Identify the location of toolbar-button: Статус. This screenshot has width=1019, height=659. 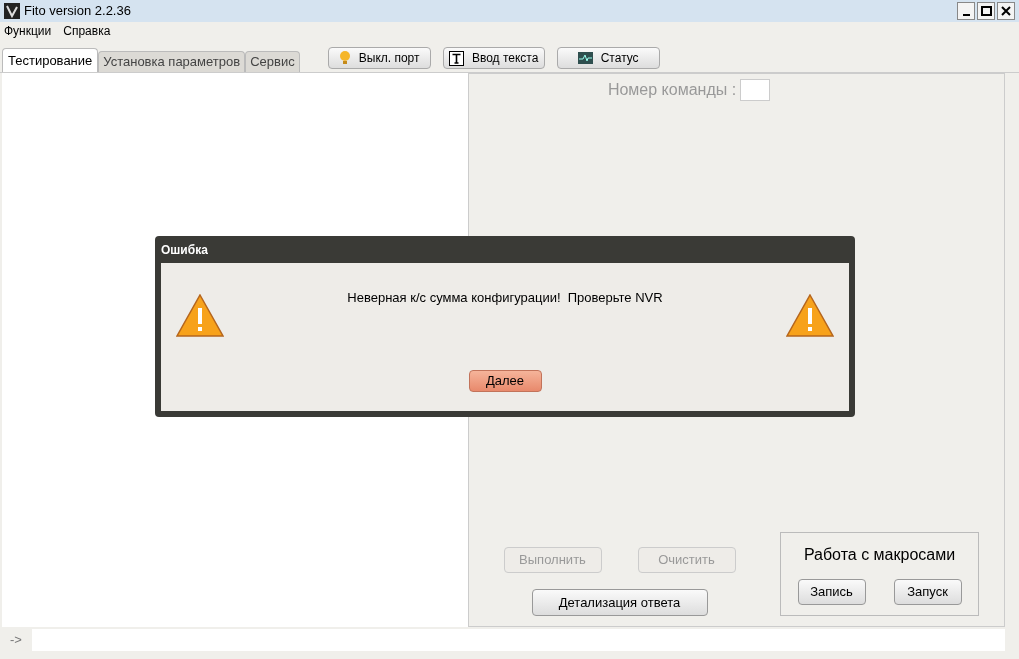
(608, 58).